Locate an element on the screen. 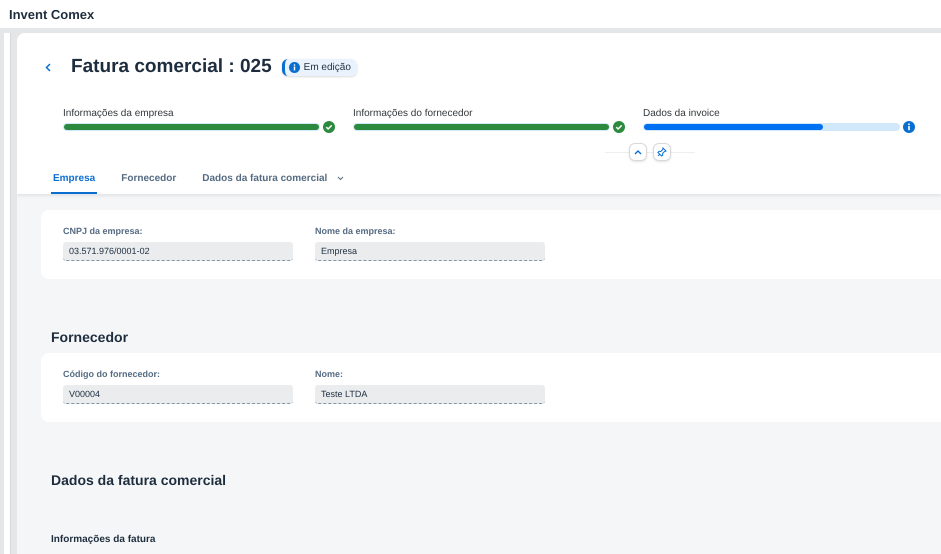  field-label: Nome: is located at coordinates (329, 374).